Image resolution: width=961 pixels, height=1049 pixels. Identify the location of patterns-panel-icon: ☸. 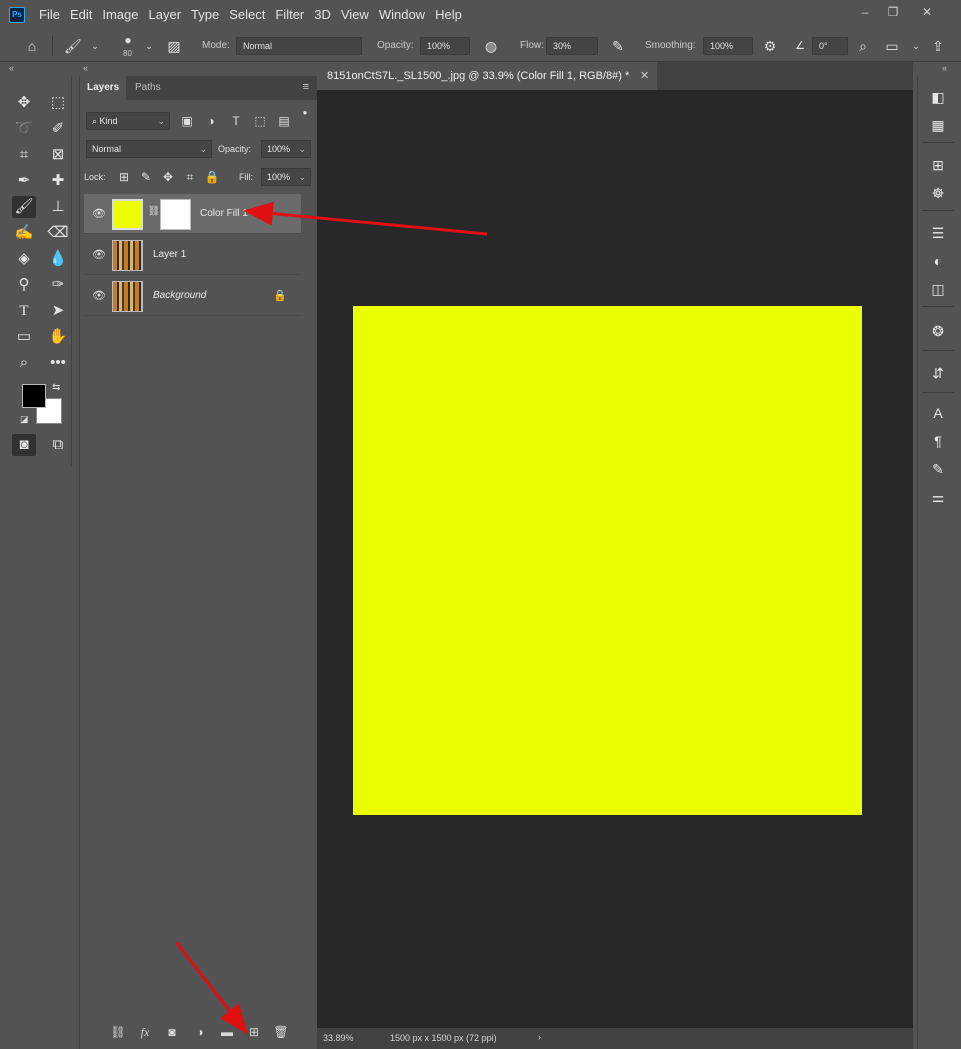
(938, 193).